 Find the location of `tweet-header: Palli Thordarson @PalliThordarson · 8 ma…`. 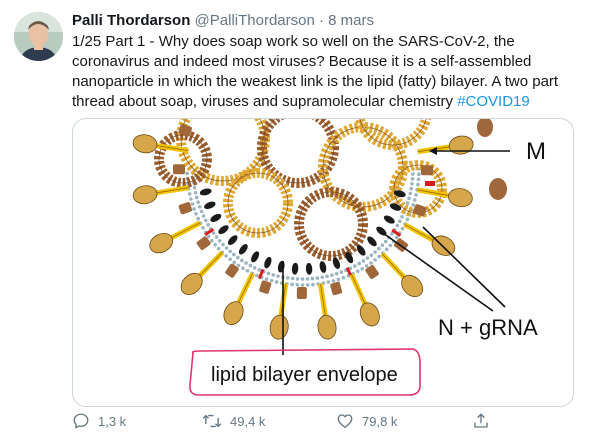

tweet-header: Palli Thordarson @PalliThordarson · 8 ma… is located at coordinates (223, 21).